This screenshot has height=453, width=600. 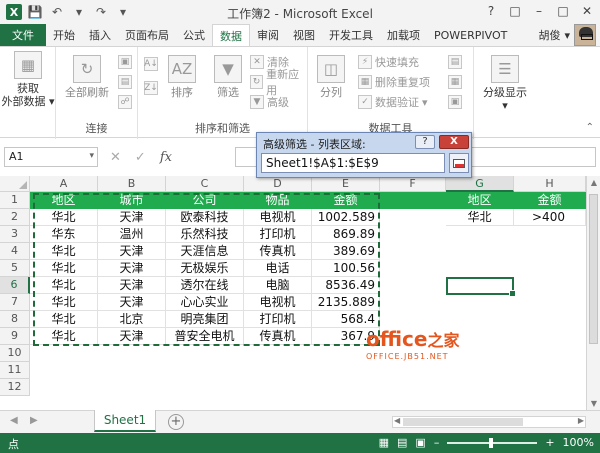 What do you see at coordinates (205, 268) in the screenshot?
I see `table-cell: 无极娱乐` at bounding box center [205, 268].